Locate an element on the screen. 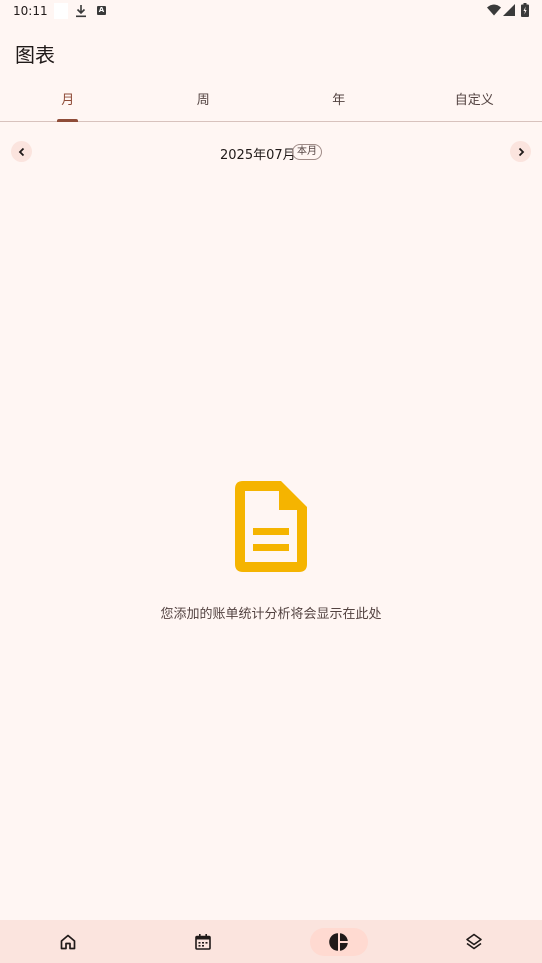 The image size is (542, 963). nav-more is located at coordinates (474, 941).